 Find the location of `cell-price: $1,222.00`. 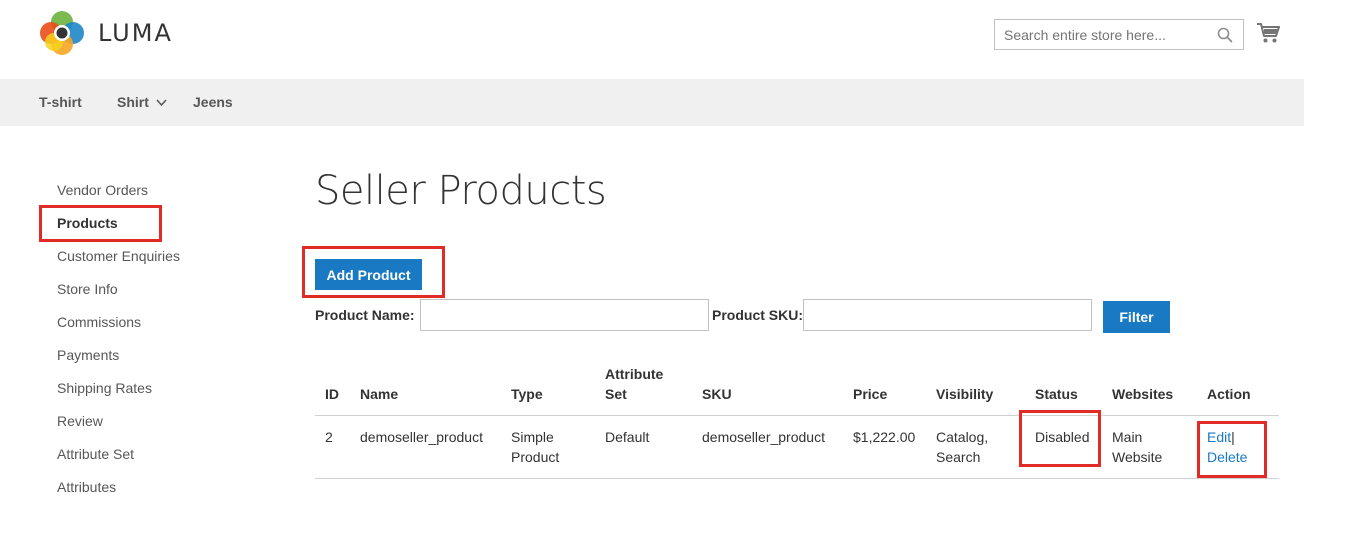

cell-price: $1,222.00 is located at coordinates (884, 437).